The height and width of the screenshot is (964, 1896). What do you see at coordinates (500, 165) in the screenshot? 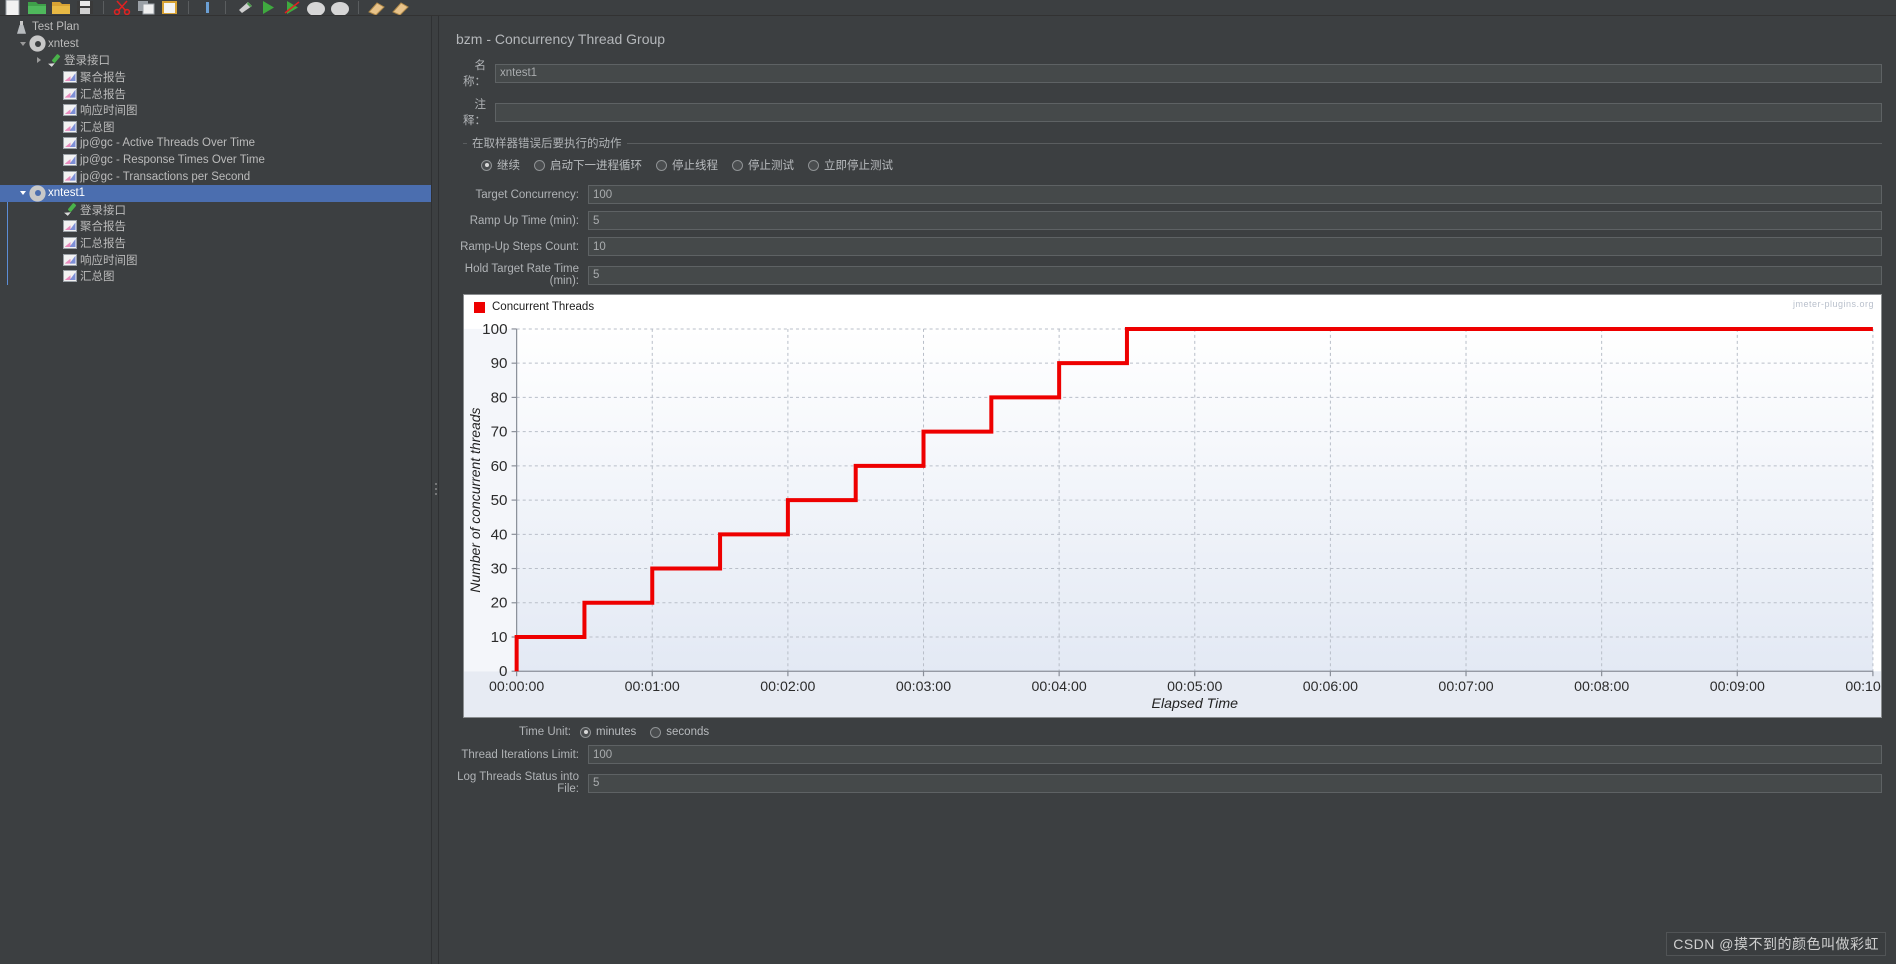
I see `error-action-radio-0: 继续` at bounding box center [500, 165].